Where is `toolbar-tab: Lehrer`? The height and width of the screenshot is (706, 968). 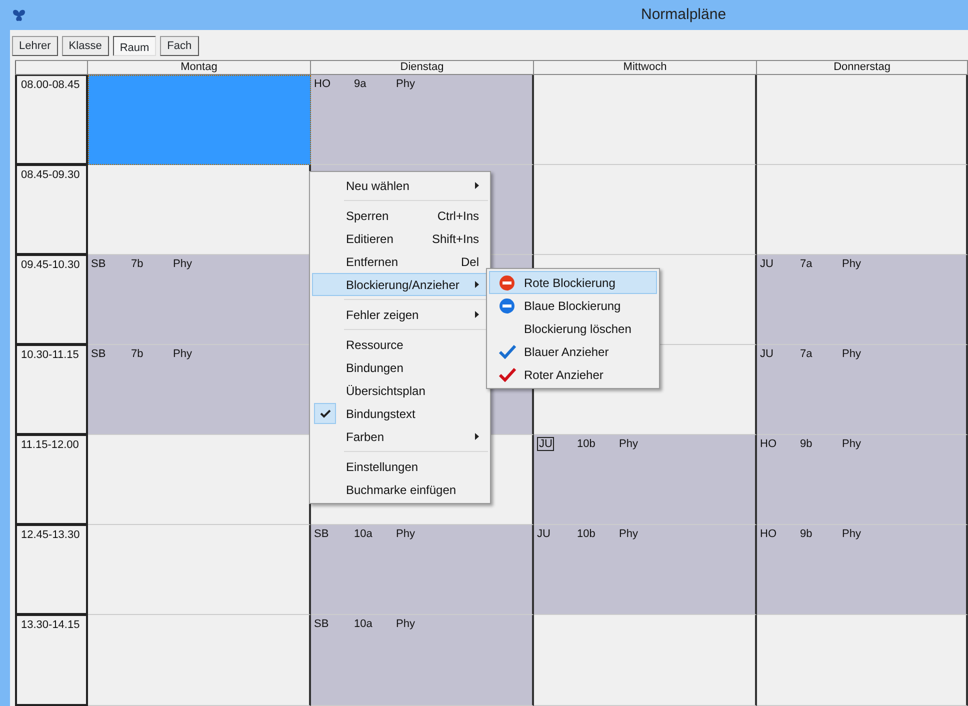
toolbar-tab: Lehrer is located at coordinates (35, 46).